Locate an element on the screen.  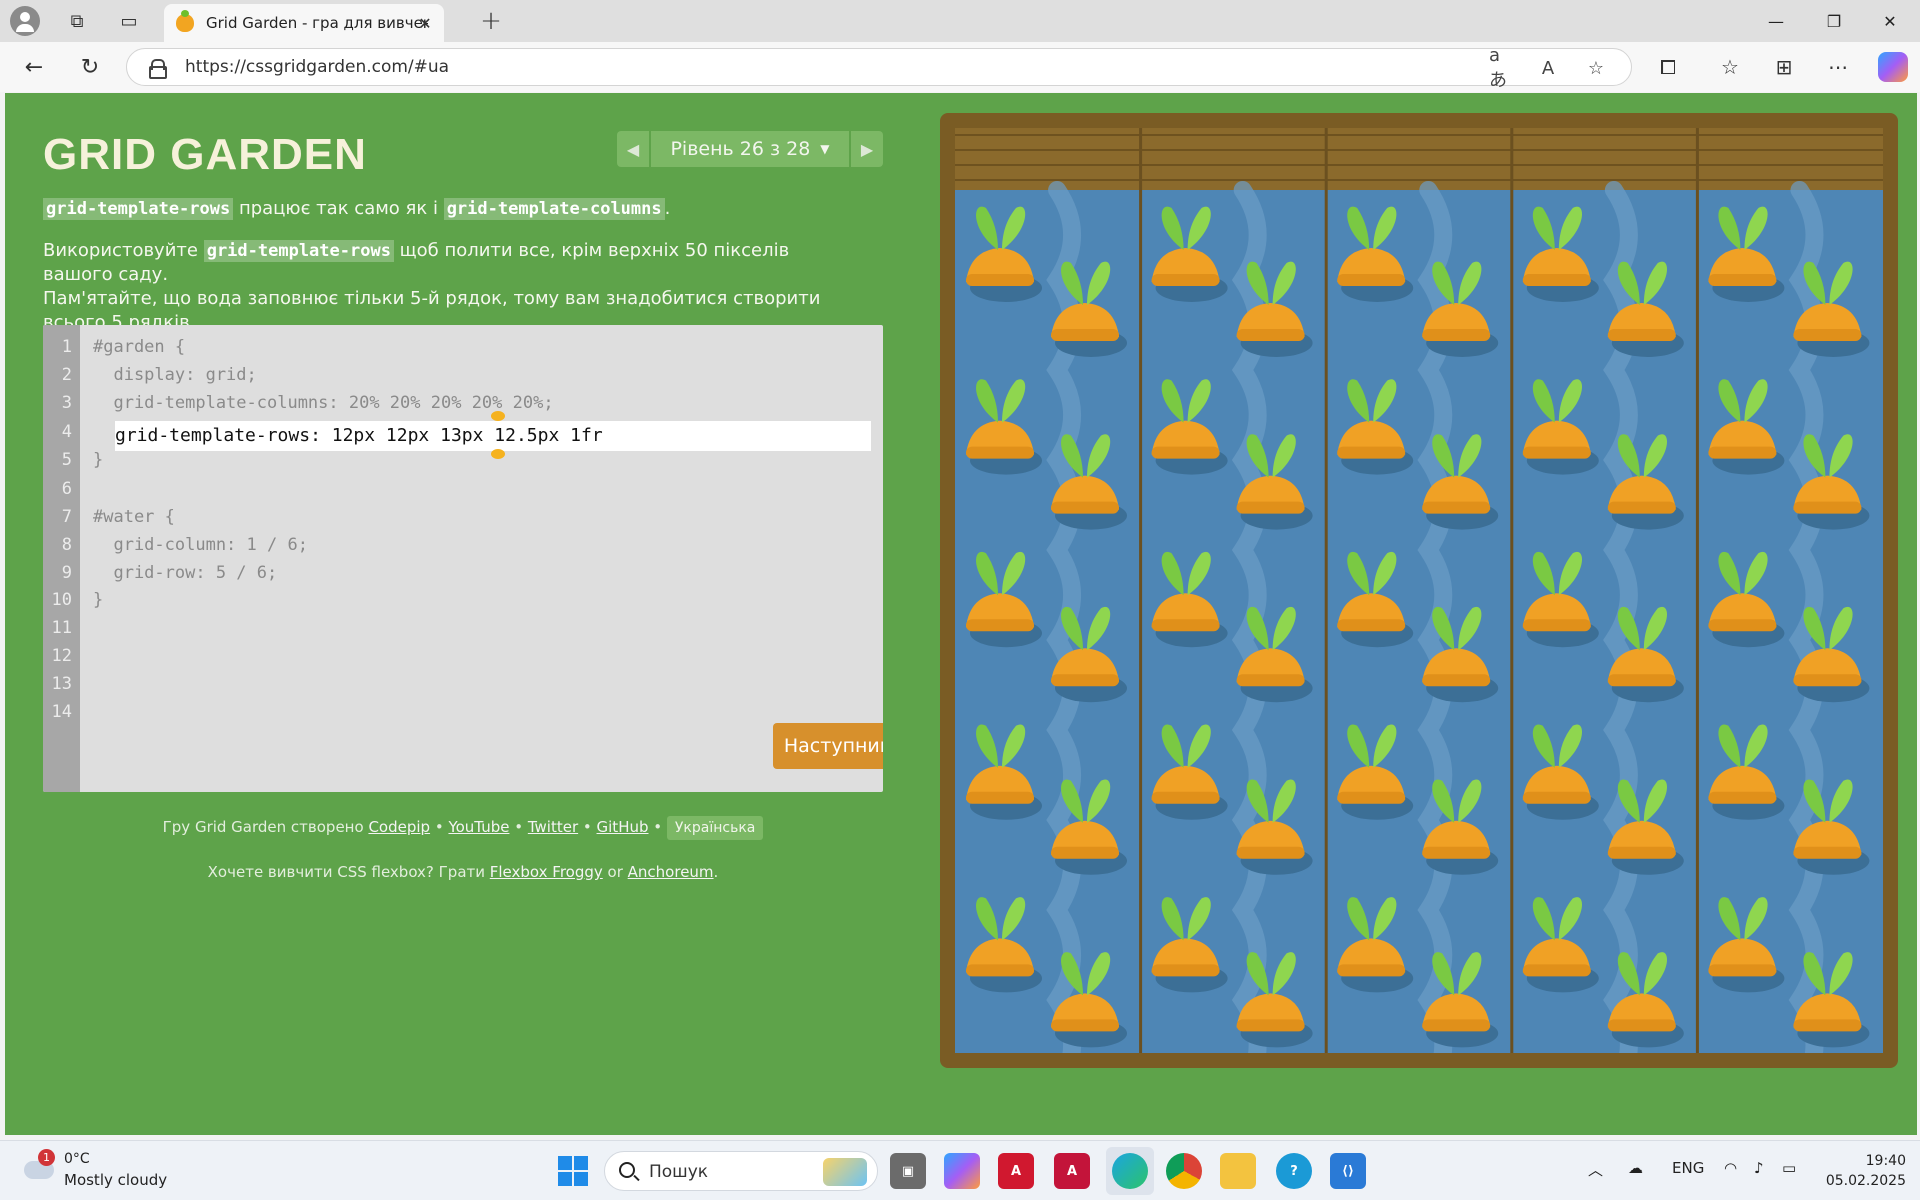
wifi-icon: ◠ is located at coordinates (1730, 1168).